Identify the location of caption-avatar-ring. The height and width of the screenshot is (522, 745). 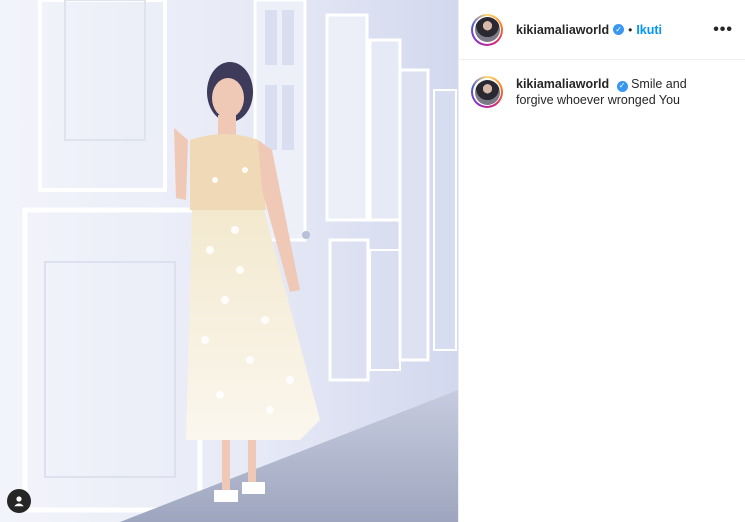
(487, 92).